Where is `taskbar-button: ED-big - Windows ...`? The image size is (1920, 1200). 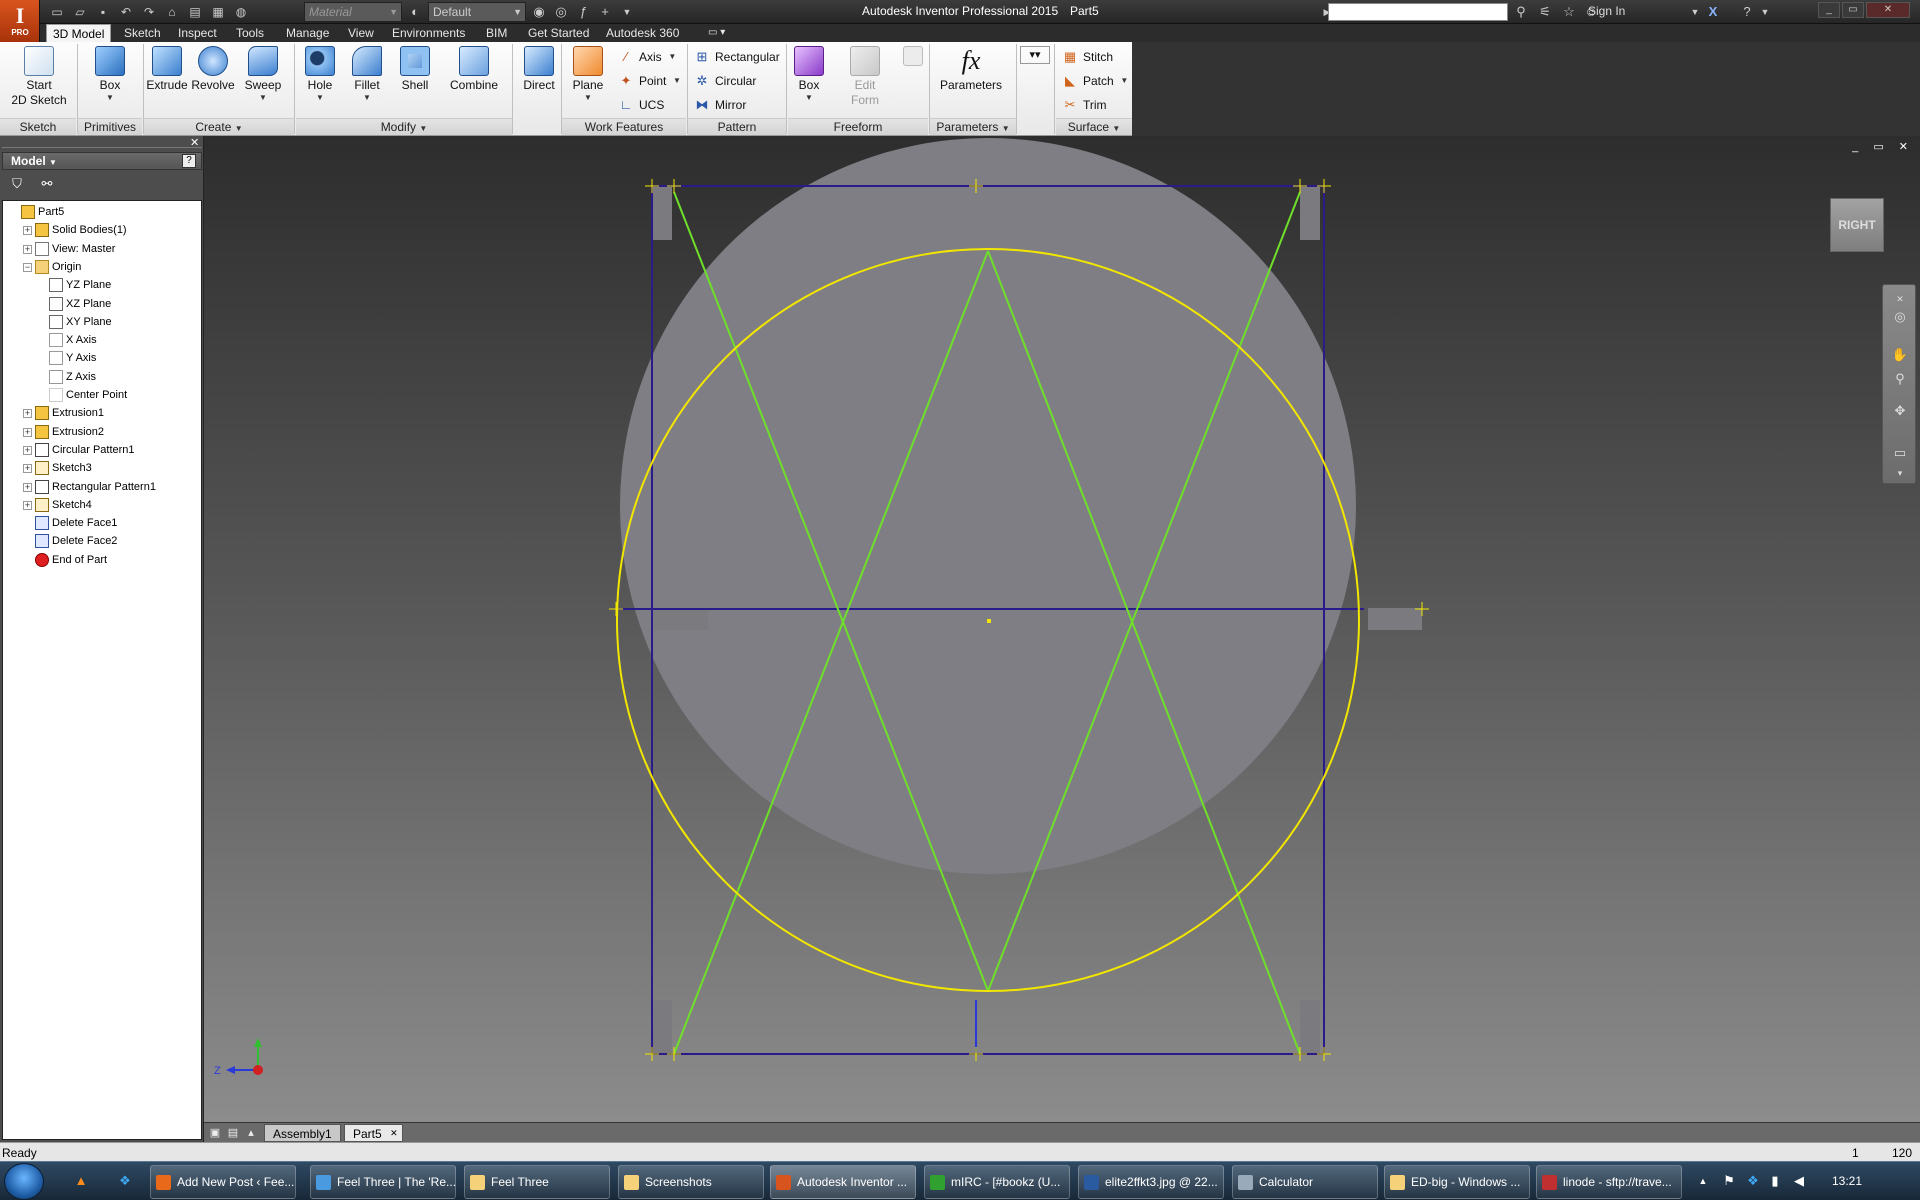
taskbar-button: ED-big - Windows ... is located at coordinates (1457, 1182).